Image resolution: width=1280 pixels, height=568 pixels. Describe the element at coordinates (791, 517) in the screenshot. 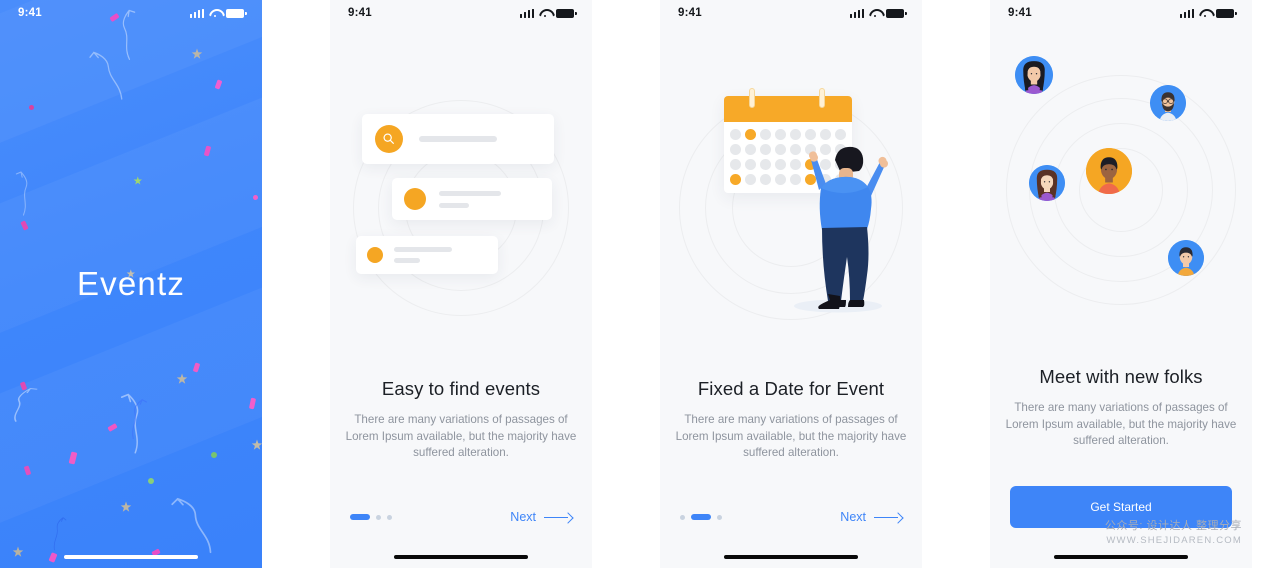

I see `onboarding-footer: Next` at that location.